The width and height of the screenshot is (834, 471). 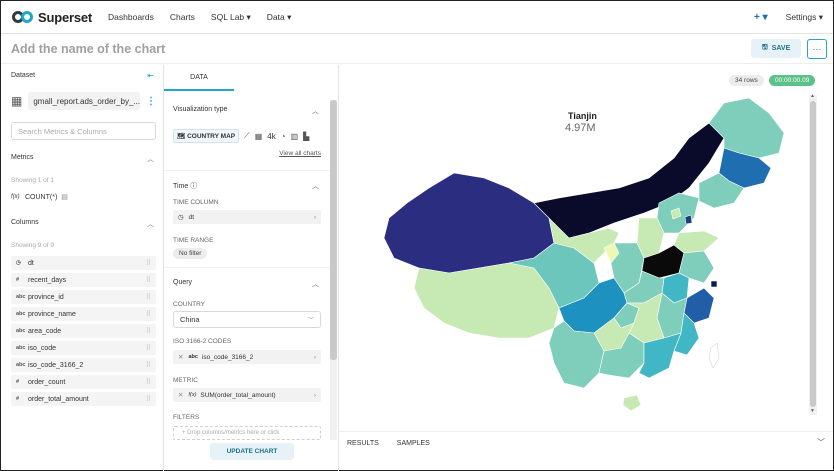 I want to click on filters-dropzone: + Drop columns/metrics here or click, so click(x=247, y=433).